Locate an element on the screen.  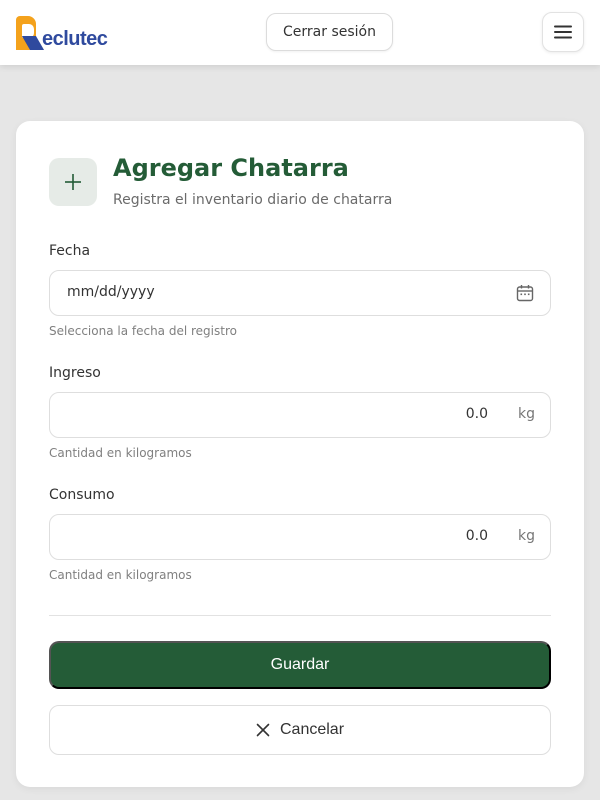
reclutec-logo: eclutec is located at coordinates (66, 32).